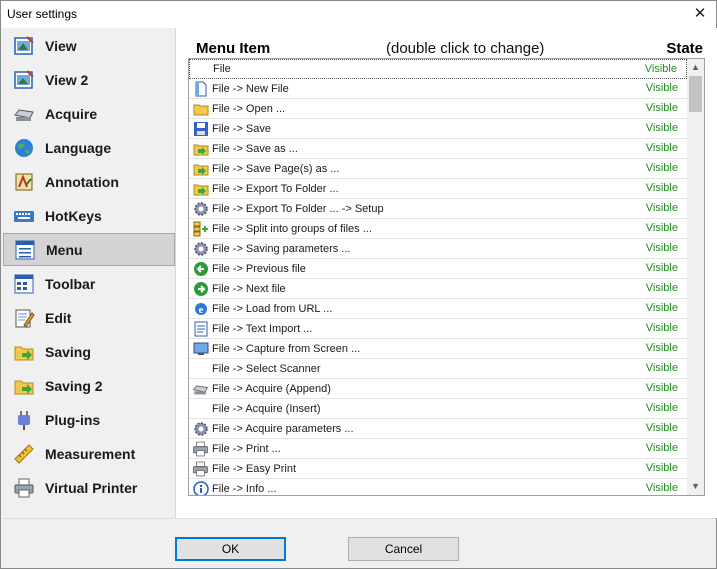 The width and height of the screenshot is (717, 569). Describe the element at coordinates (73, 215) in the screenshot. I see `sidebar-item-label: HotKeys` at that location.